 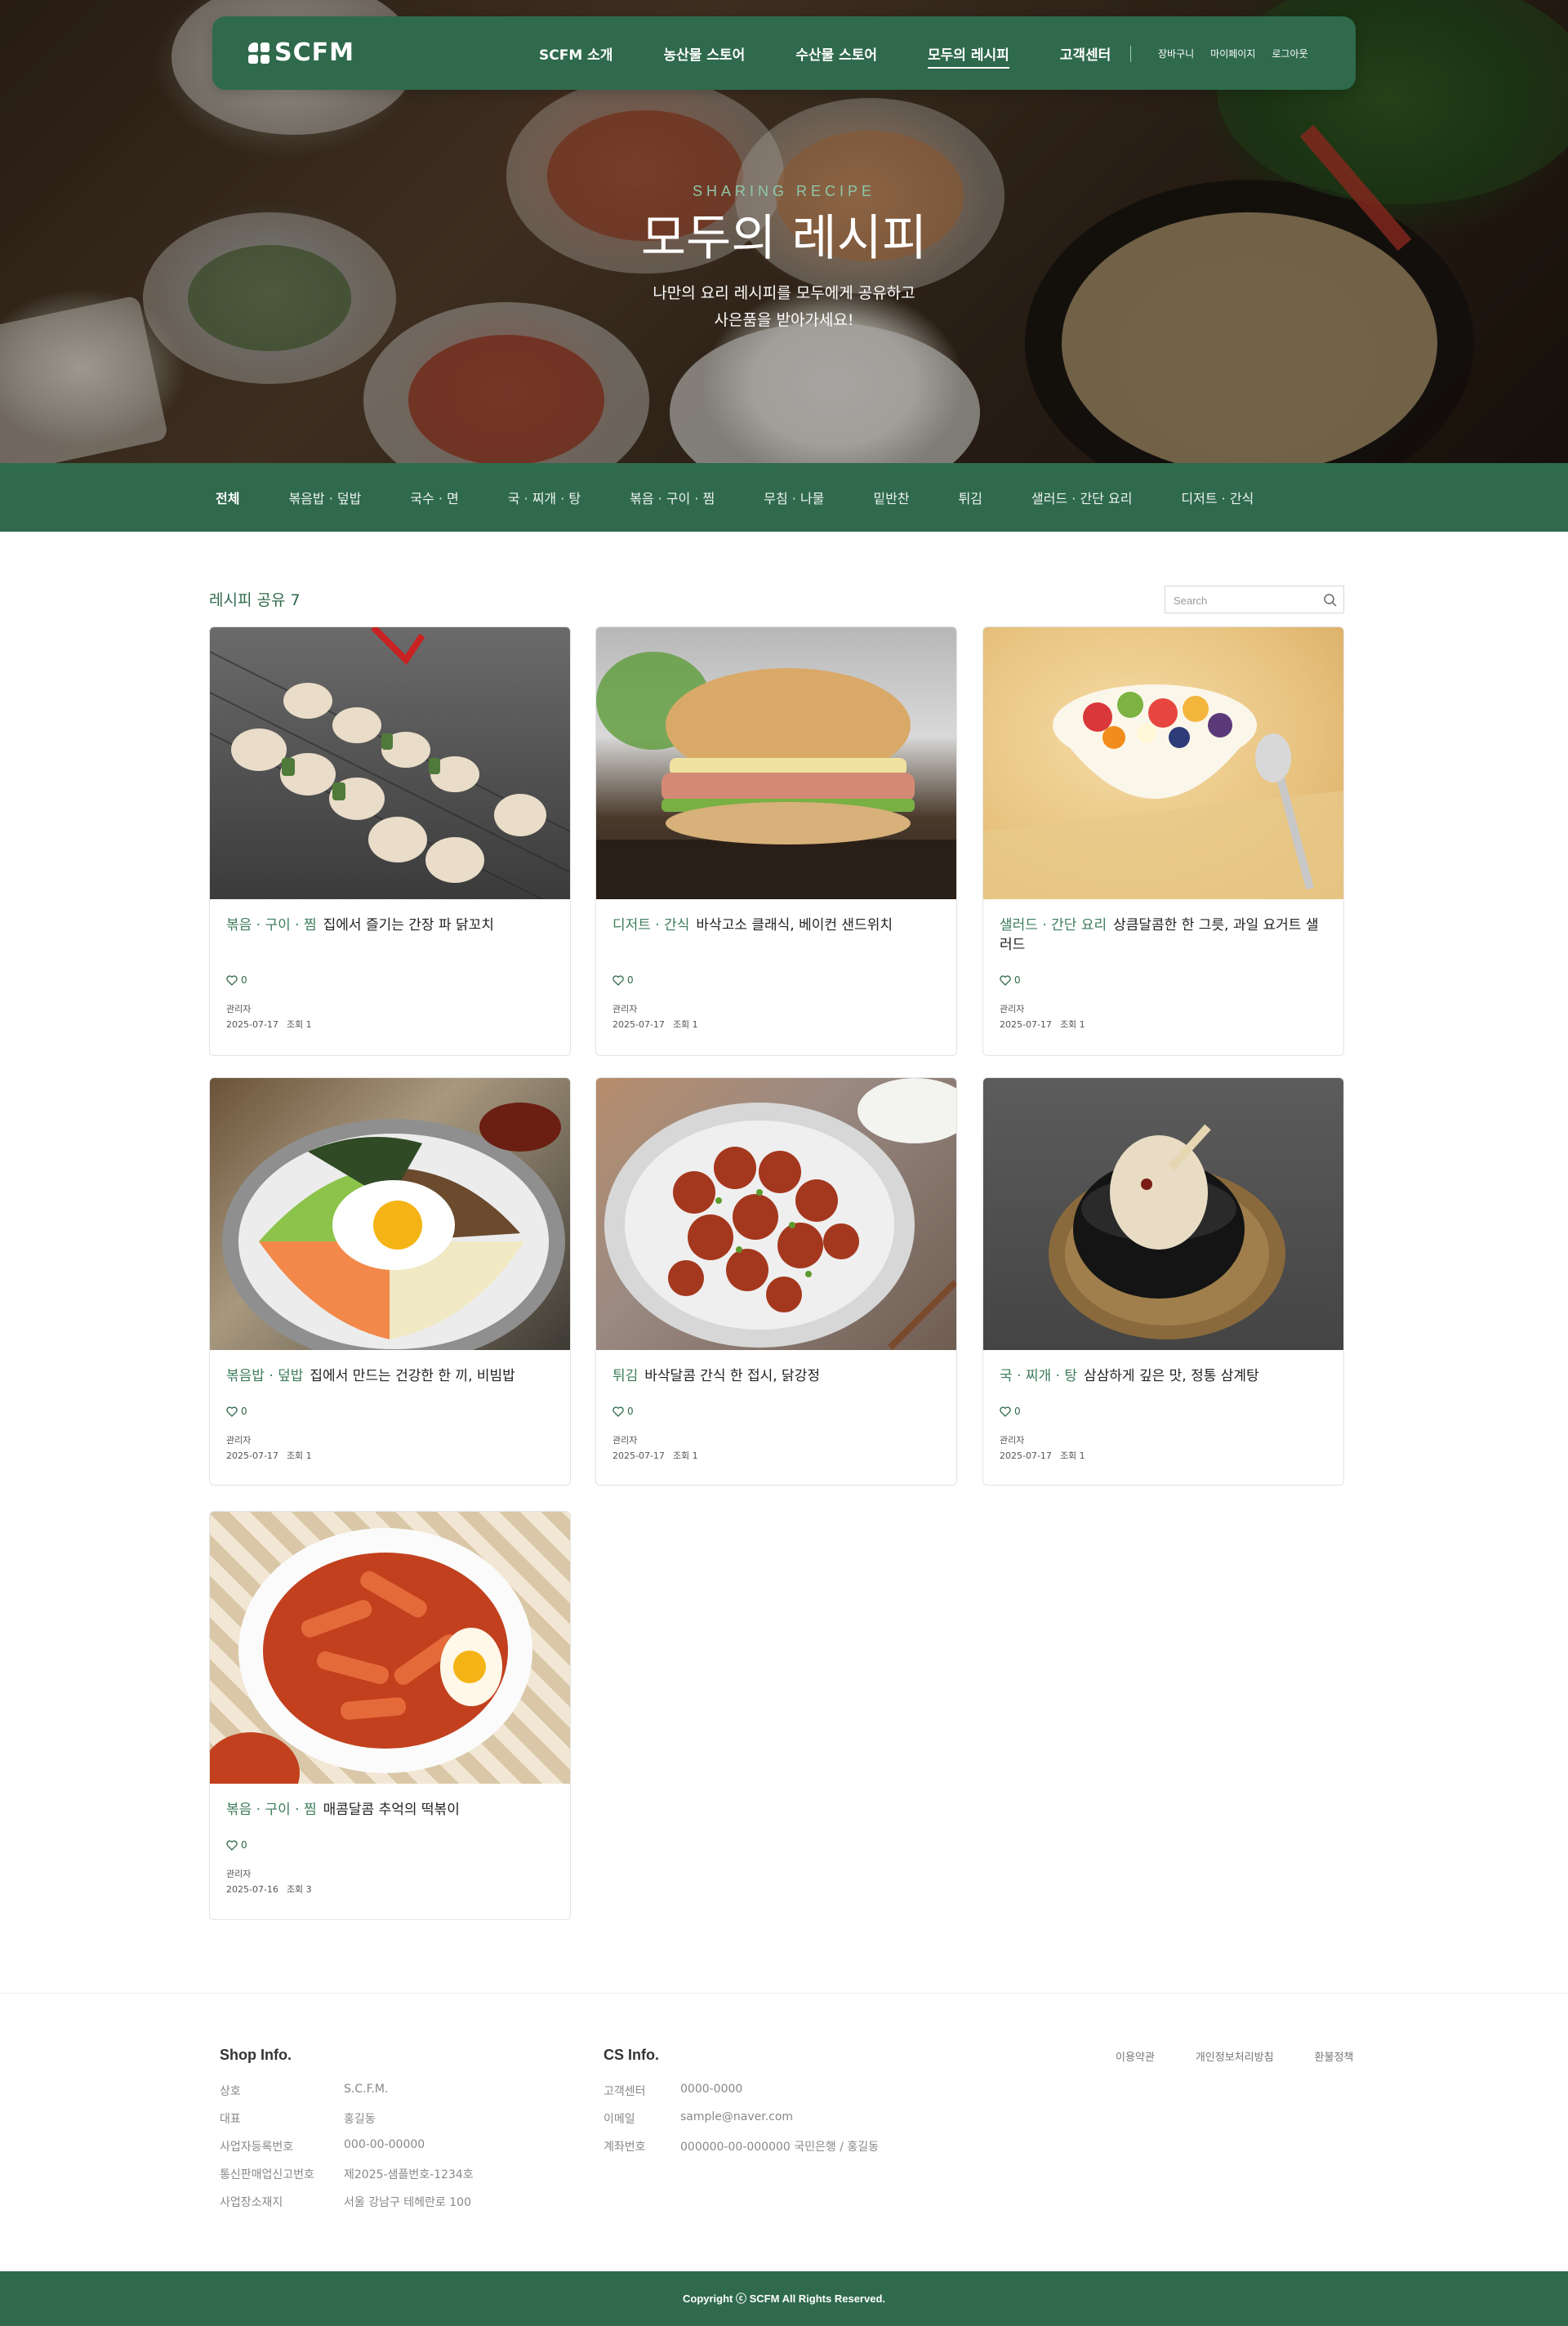 What do you see at coordinates (968, 53) in the screenshot?
I see `menu-item-recipes: 모두의 레시피` at bounding box center [968, 53].